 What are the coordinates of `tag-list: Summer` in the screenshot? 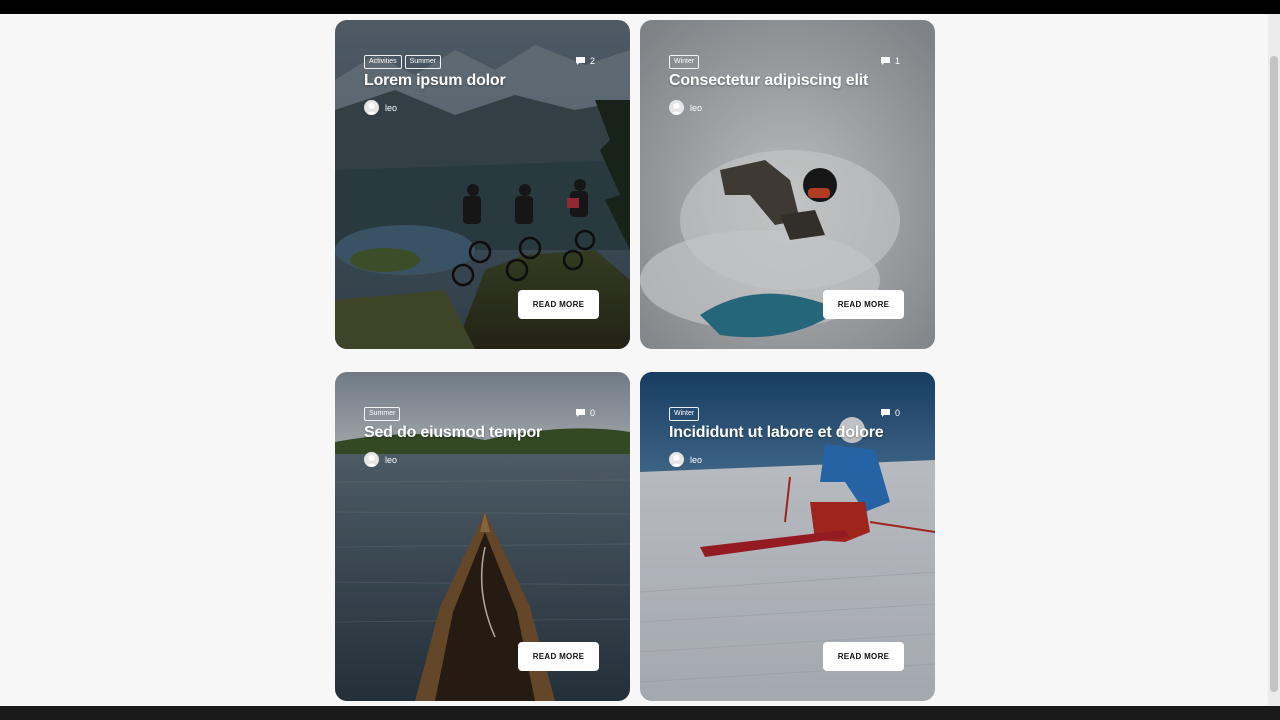 It's located at (382, 414).